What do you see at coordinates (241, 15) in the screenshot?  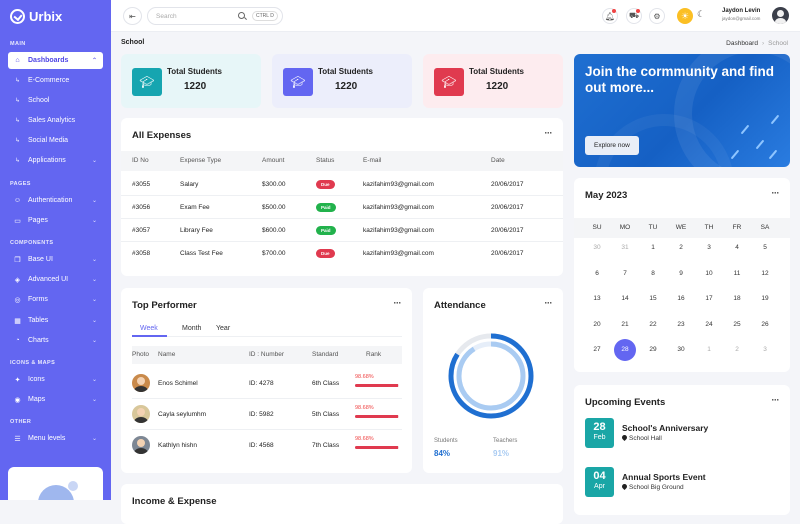 I see `search-icon` at bounding box center [241, 15].